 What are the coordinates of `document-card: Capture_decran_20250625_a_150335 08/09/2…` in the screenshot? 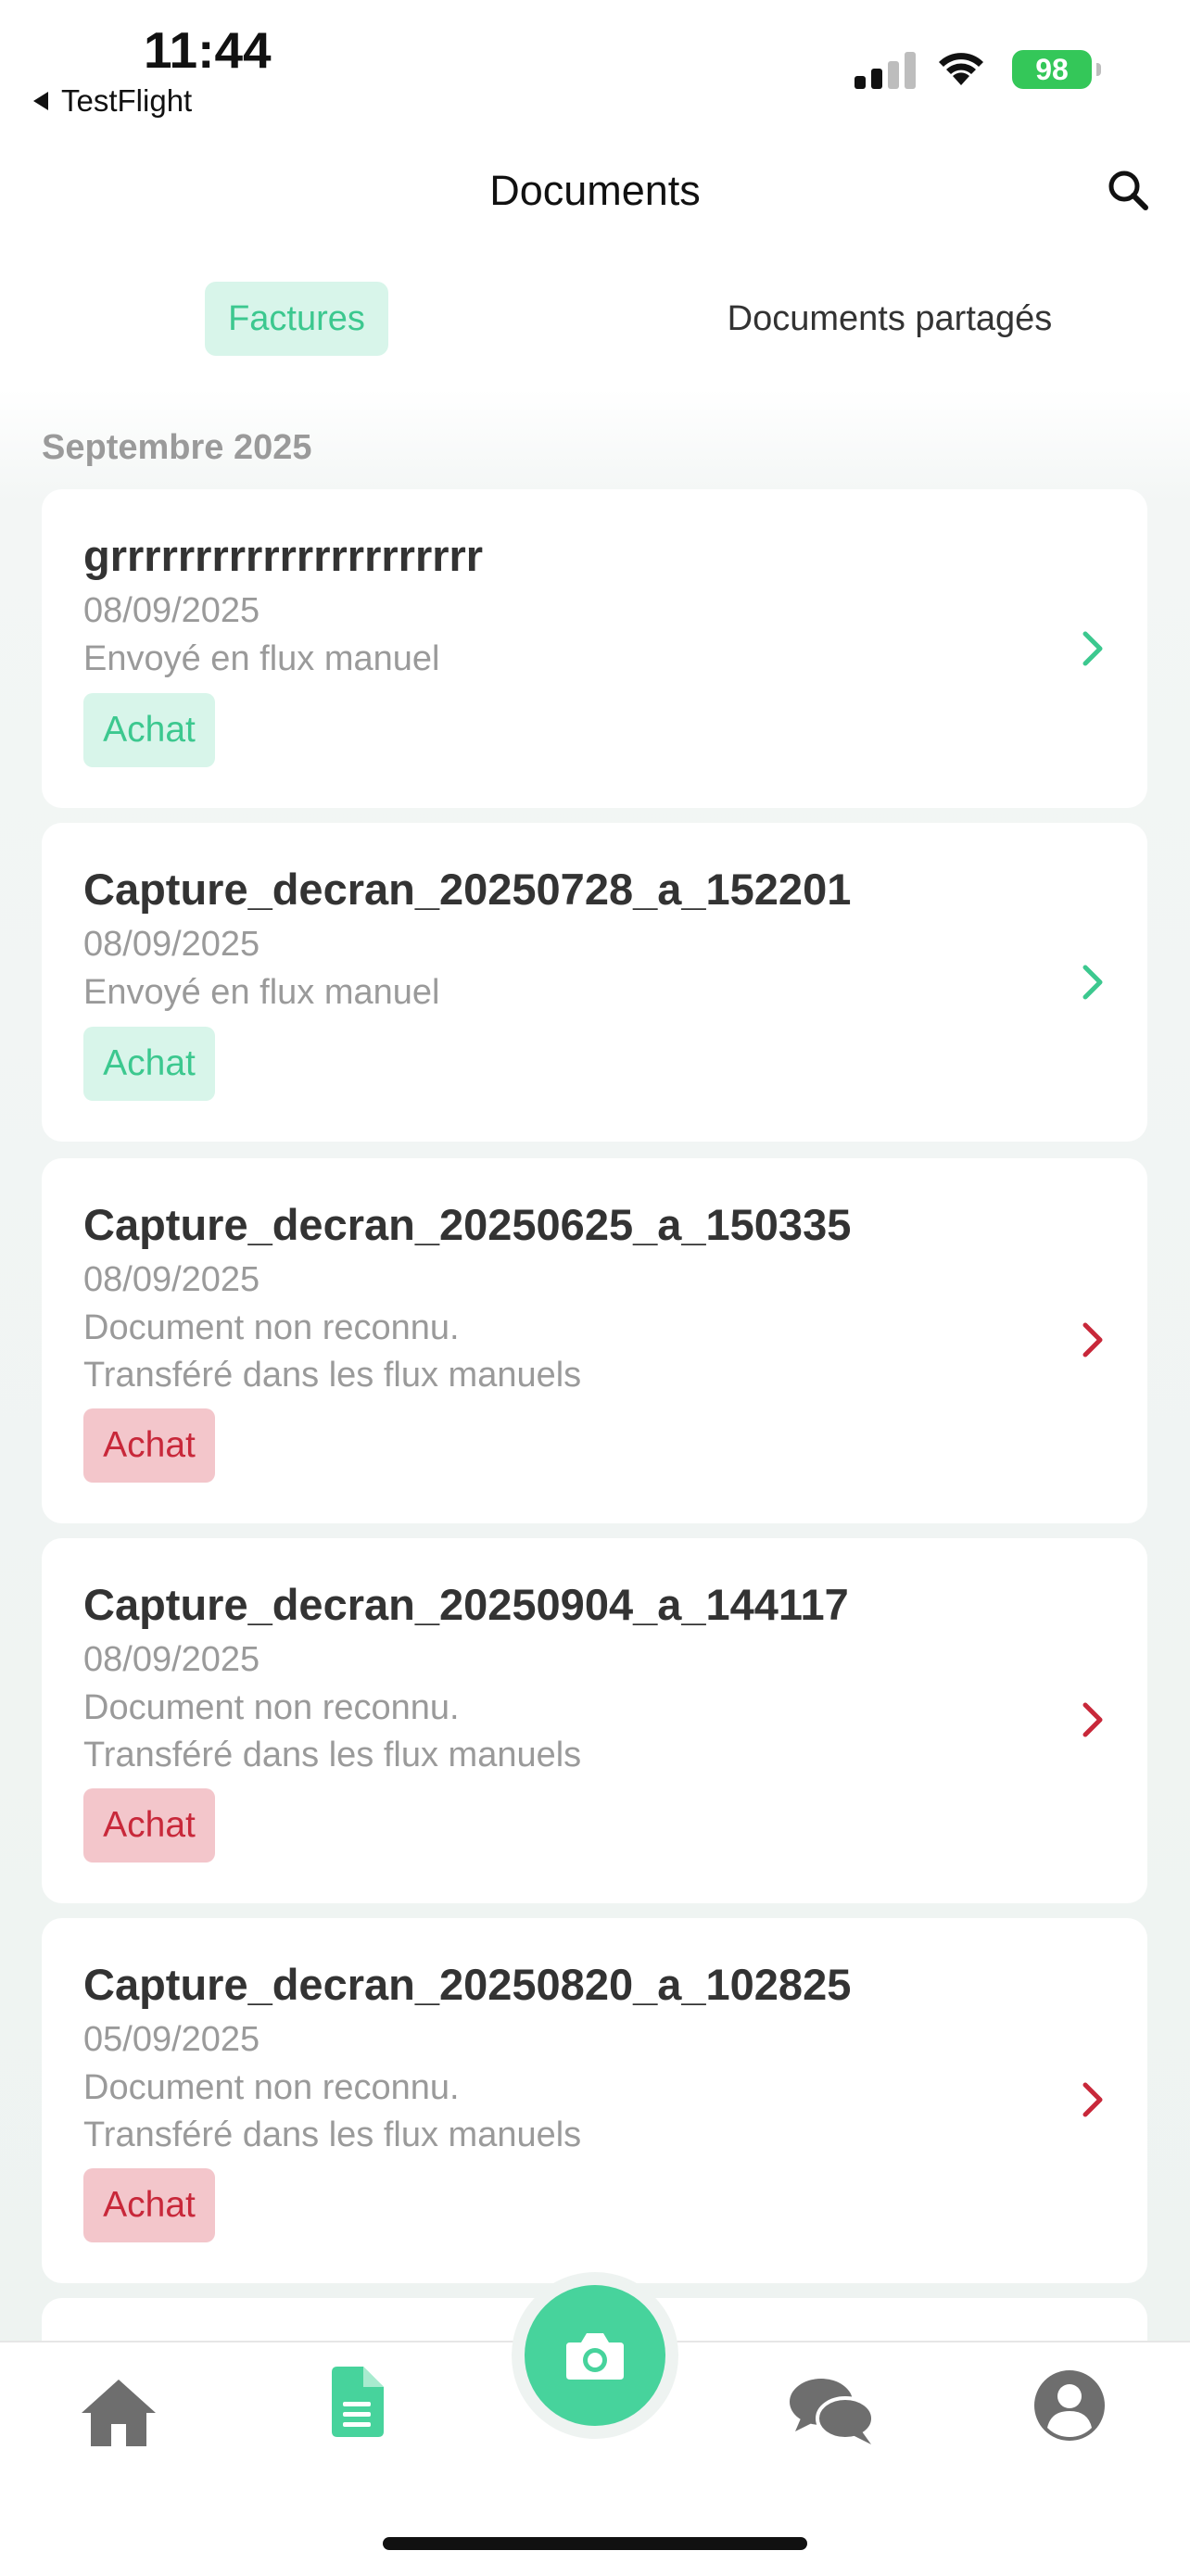 It's located at (594, 1340).